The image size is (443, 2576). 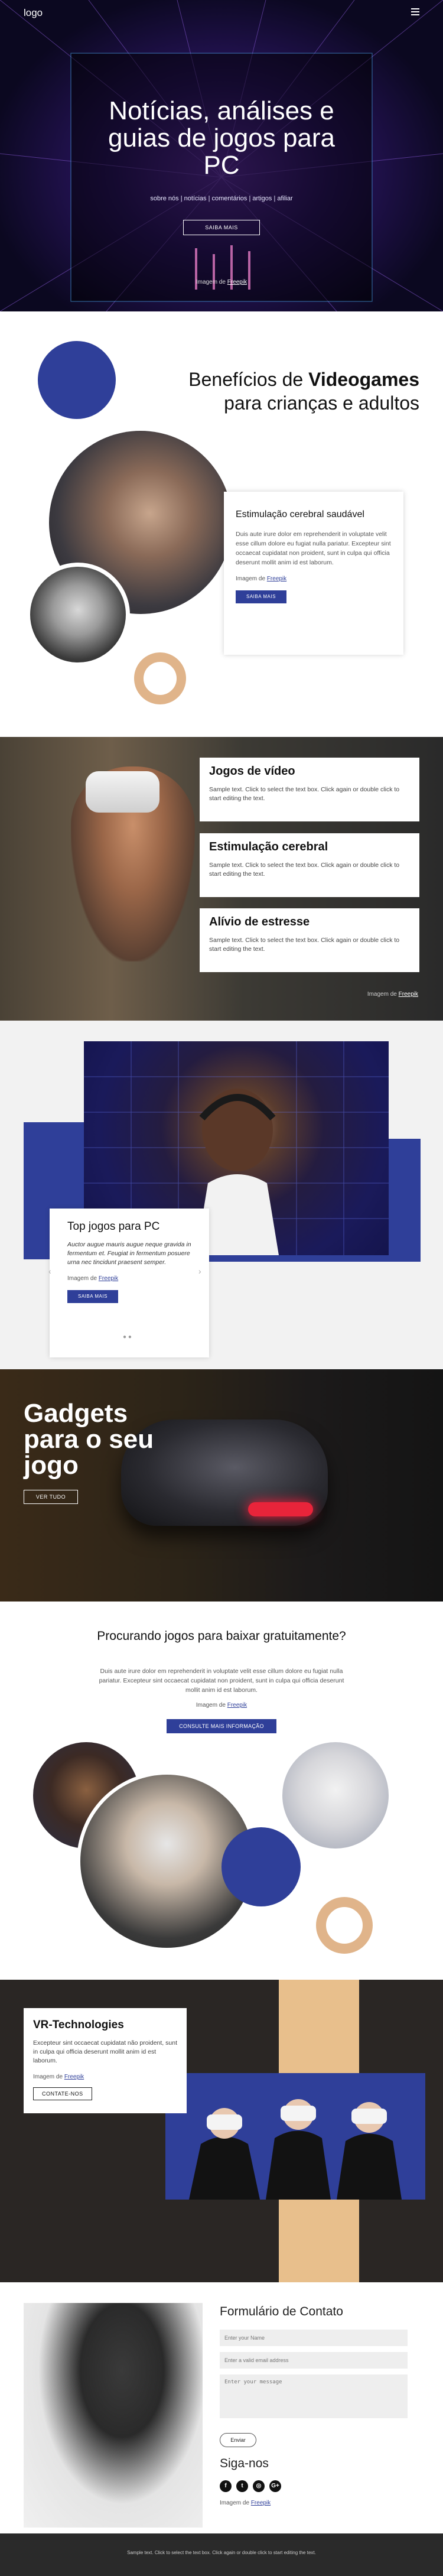 What do you see at coordinates (415, 11) in the screenshot?
I see `hamburger-menu-icon` at bounding box center [415, 11].